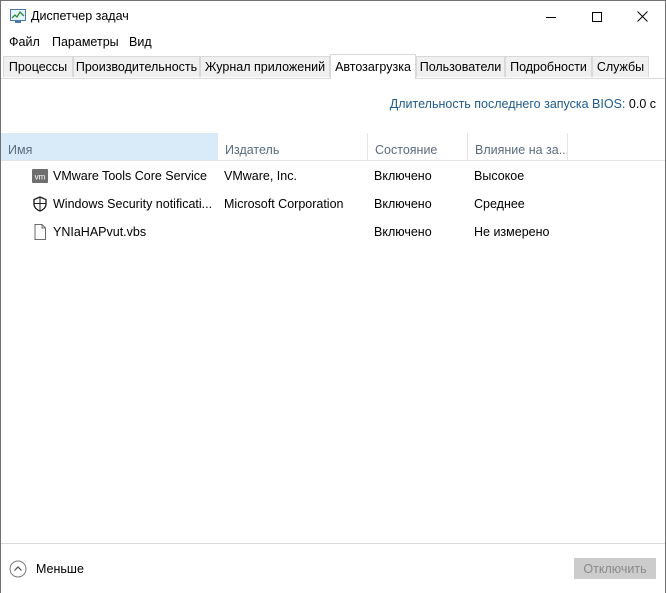 Image resolution: width=666 pixels, height=593 pixels. I want to click on maximize-button, so click(597, 16).